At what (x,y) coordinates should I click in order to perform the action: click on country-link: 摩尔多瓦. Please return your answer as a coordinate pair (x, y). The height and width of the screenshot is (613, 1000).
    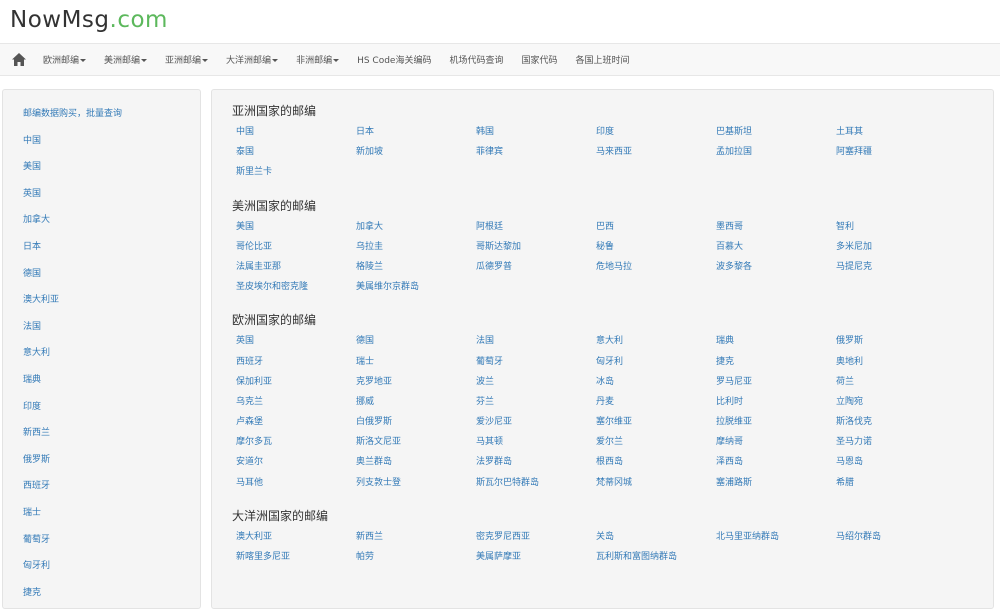
    Looking at the image, I should click on (292, 446).